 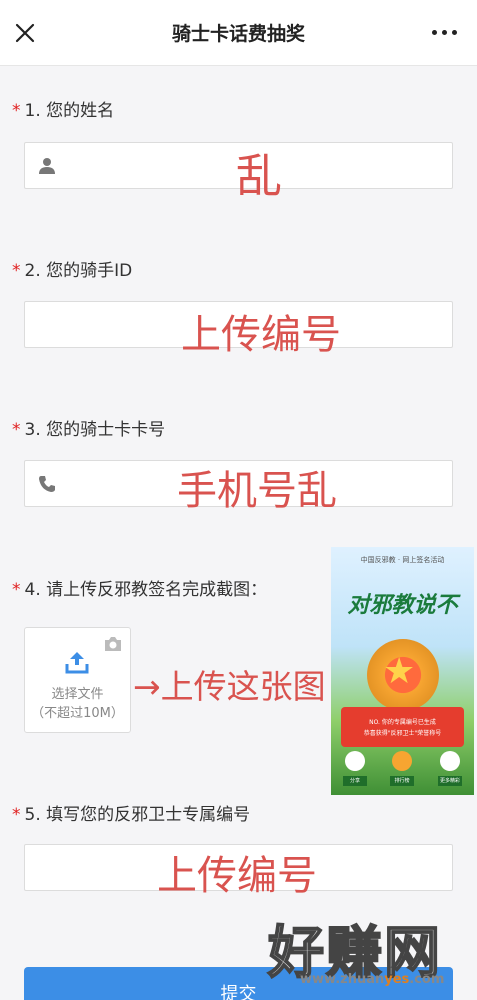 What do you see at coordinates (402, 761) in the screenshot?
I see `rank-icon` at bounding box center [402, 761].